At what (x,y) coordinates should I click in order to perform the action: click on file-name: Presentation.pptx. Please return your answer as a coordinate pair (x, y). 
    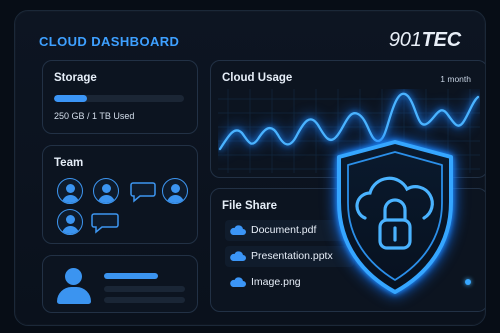
    Looking at the image, I should click on (292, 256).